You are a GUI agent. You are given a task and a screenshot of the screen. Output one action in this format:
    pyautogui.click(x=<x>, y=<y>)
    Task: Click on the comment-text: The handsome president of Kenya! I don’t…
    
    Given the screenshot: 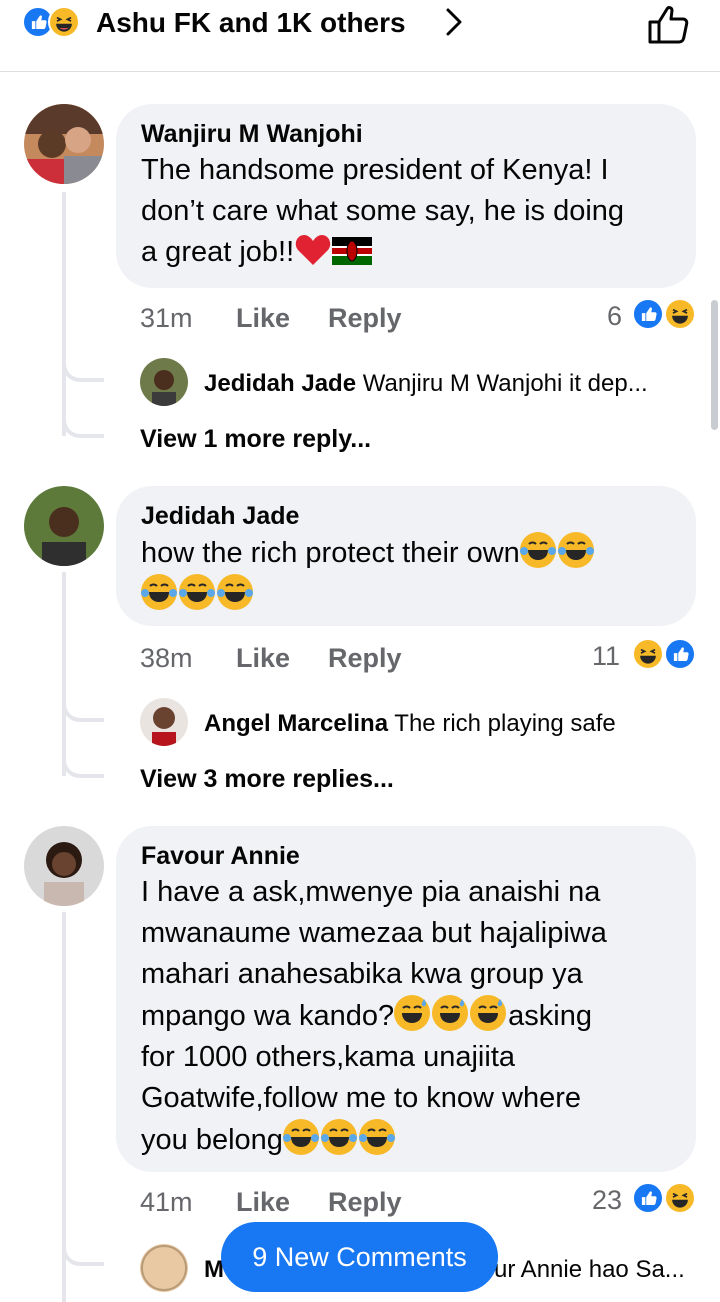 What is the action you would take?
    pyautogui.click(x=383, y=211)
    